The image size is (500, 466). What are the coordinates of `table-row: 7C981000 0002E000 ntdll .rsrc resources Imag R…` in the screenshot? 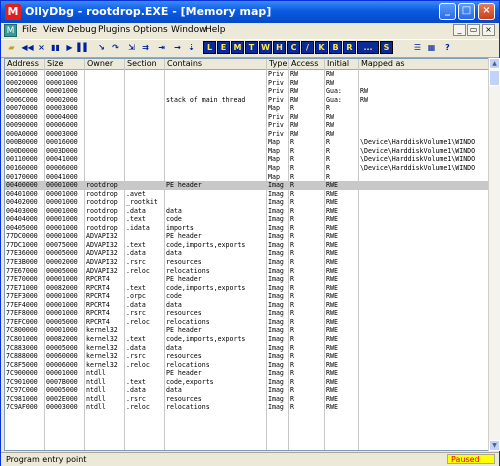 It's located at (246, 399).